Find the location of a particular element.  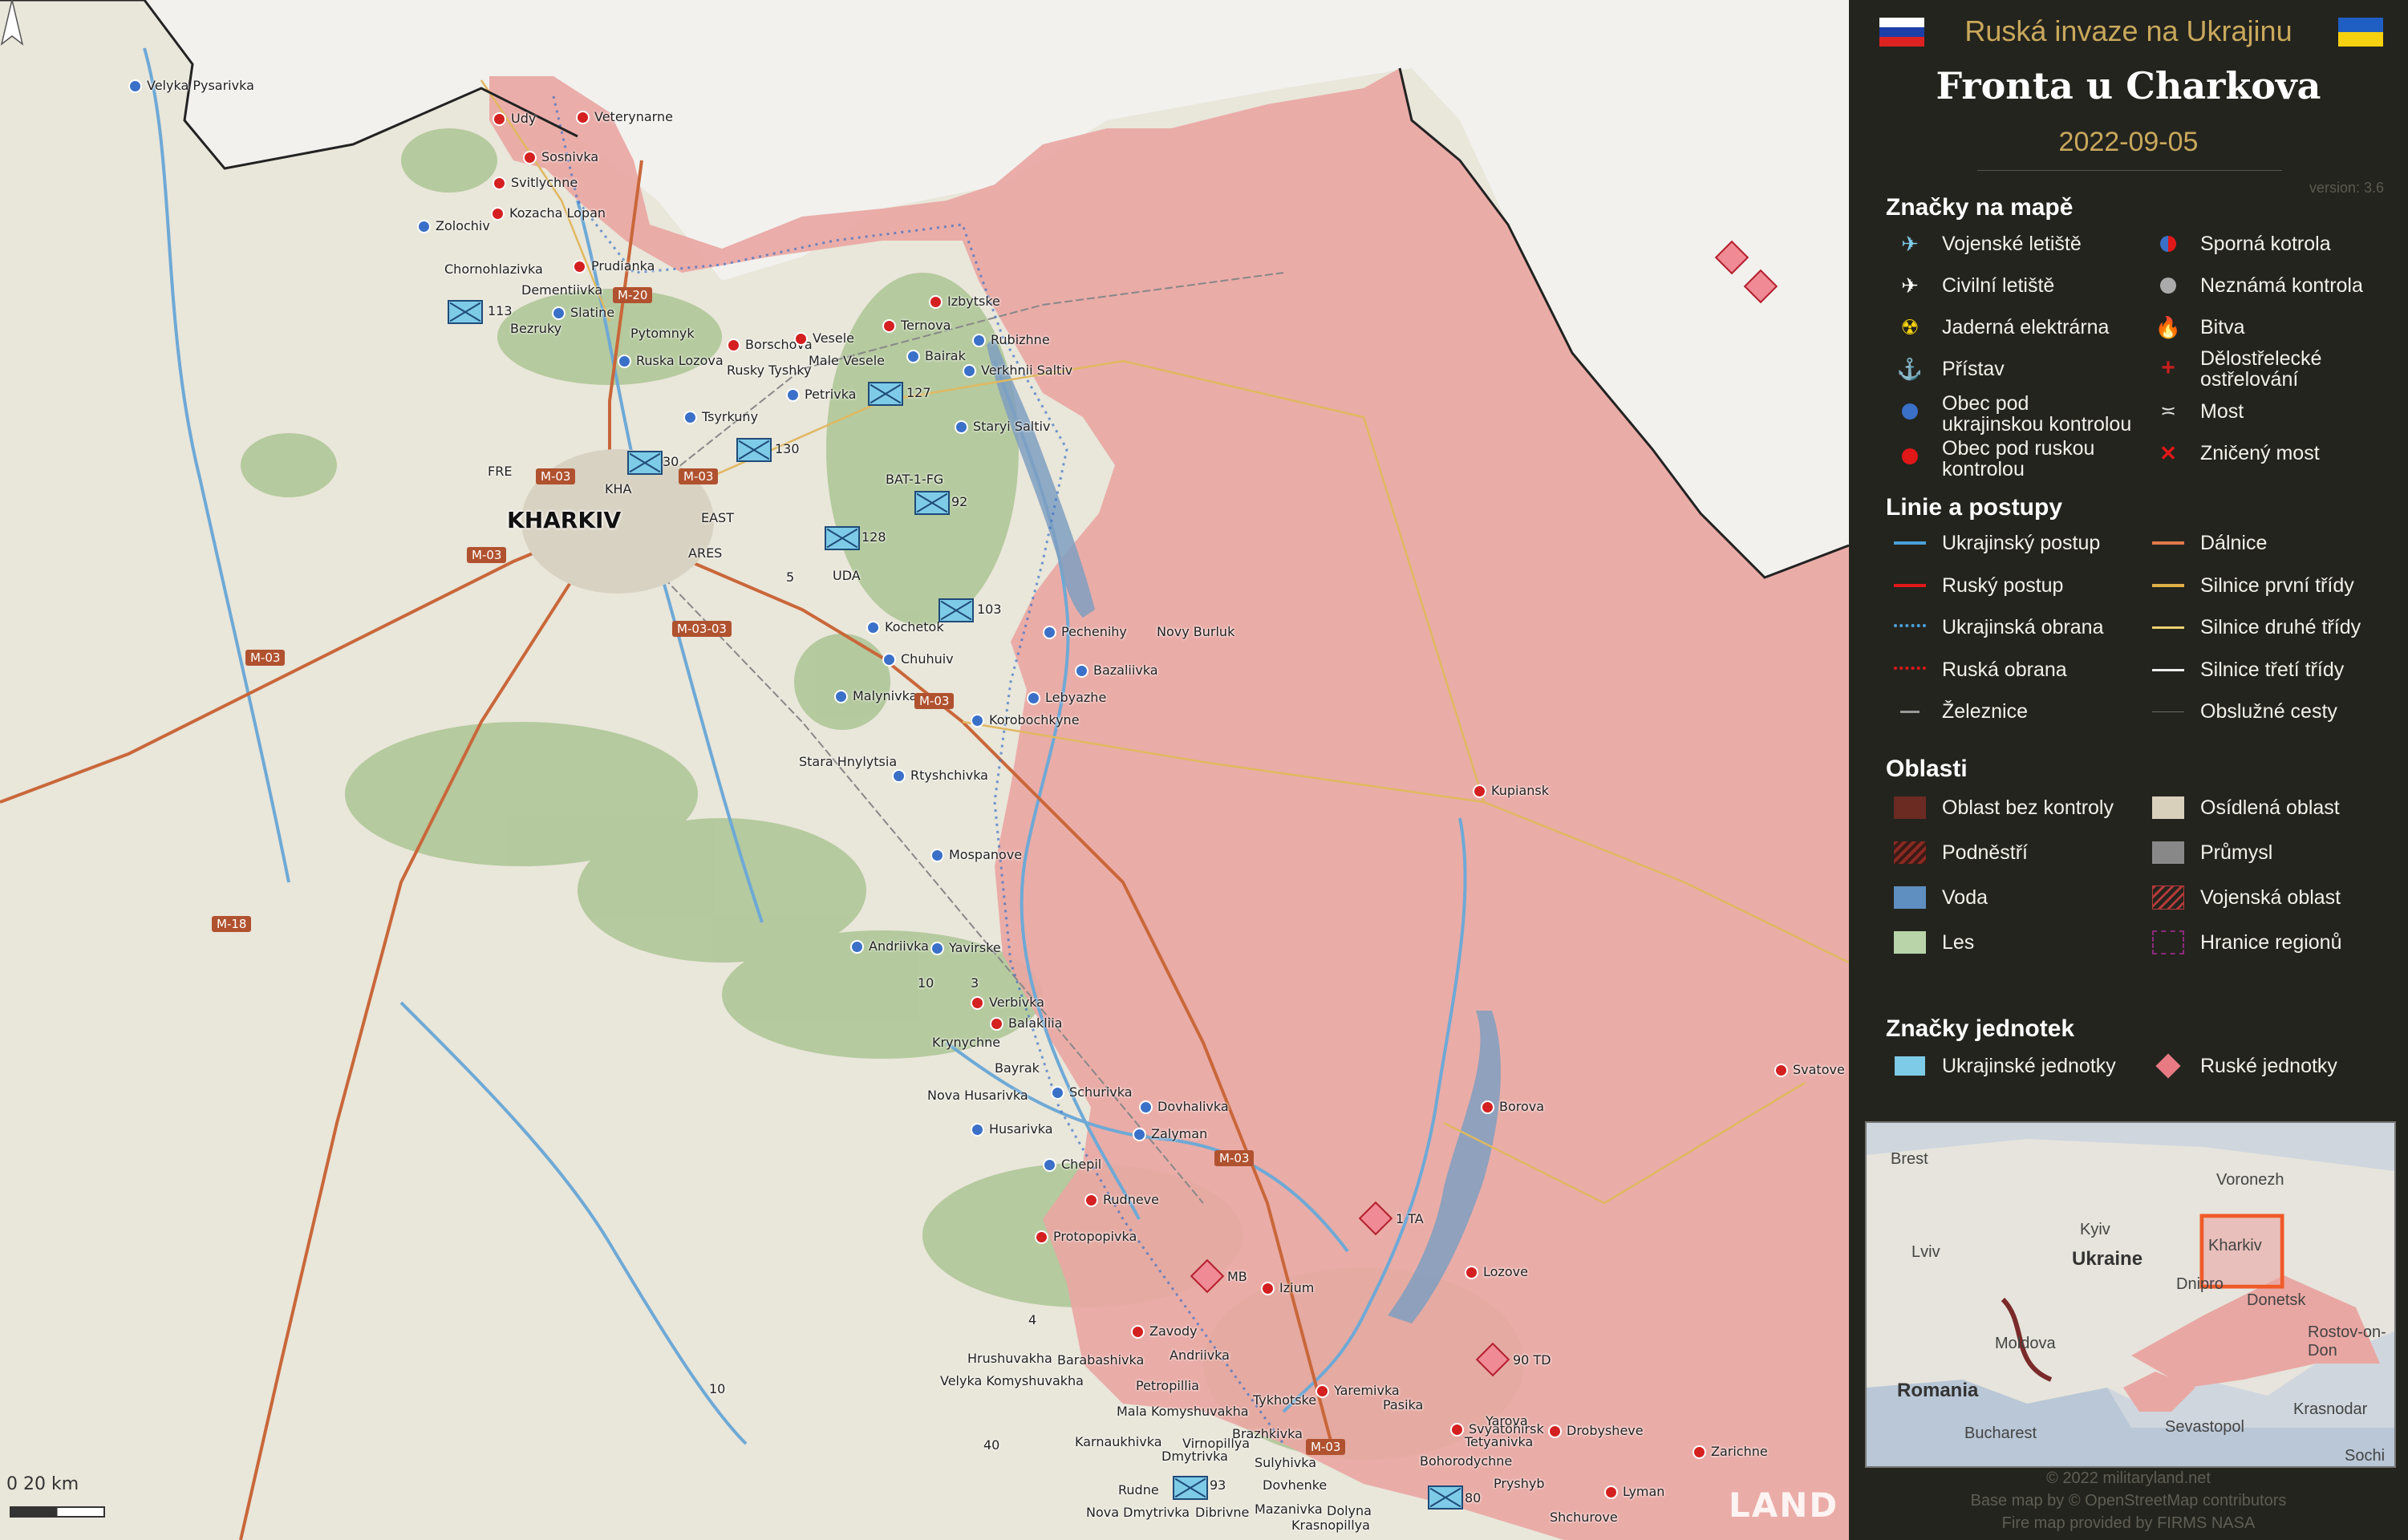

settlement-ua: Zalyman is located at coordinates (1170, 1133).